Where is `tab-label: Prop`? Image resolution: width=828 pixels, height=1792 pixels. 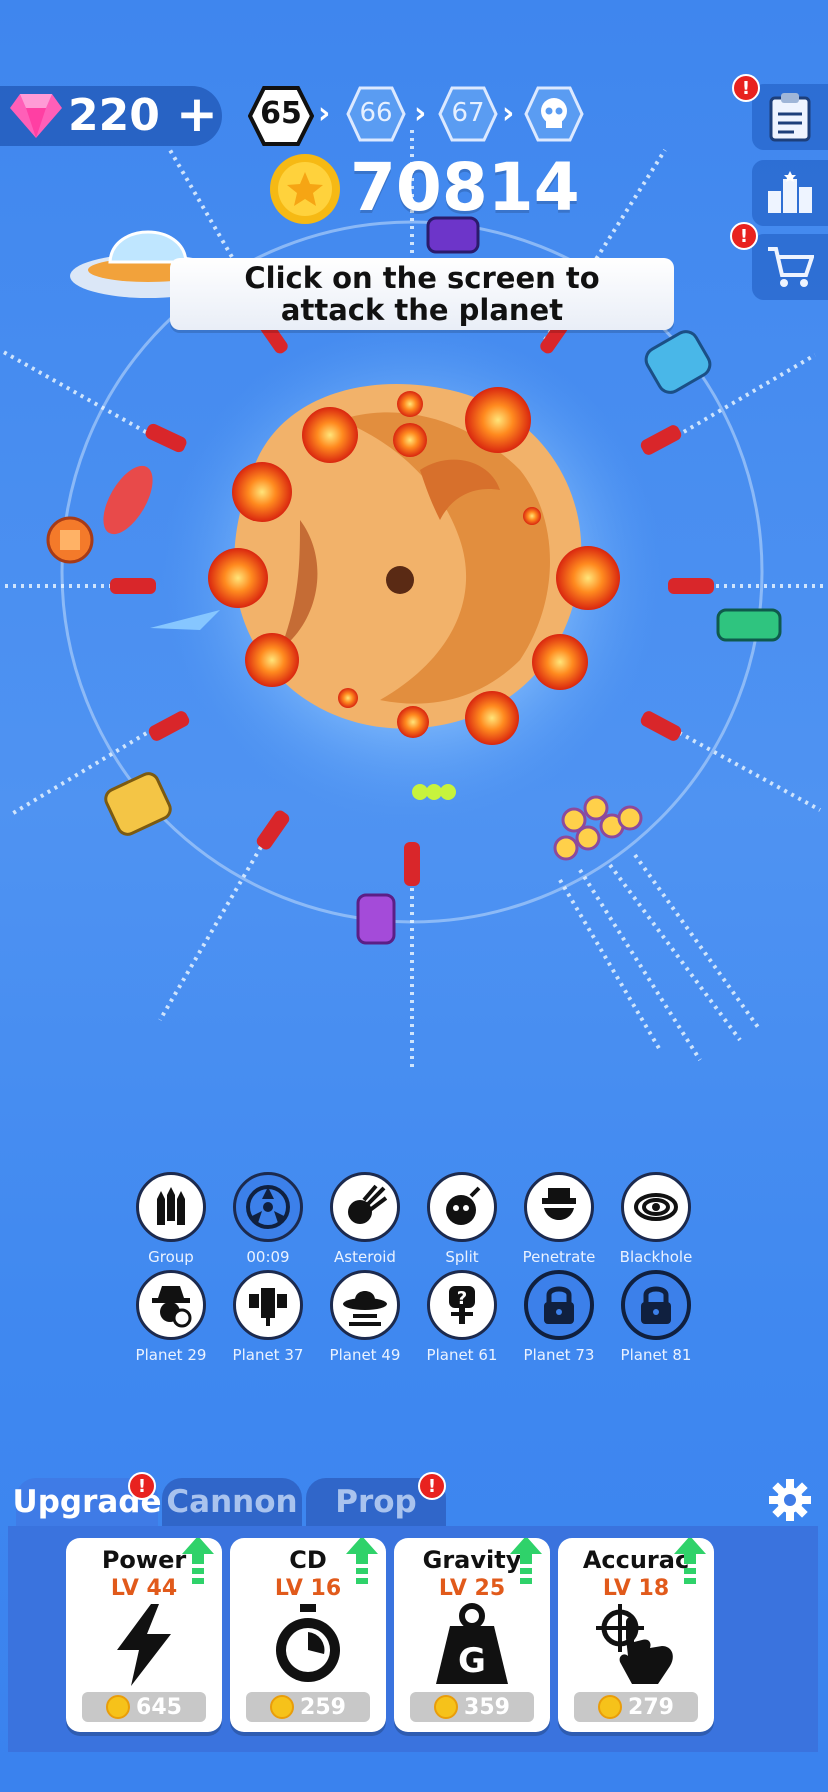
tab-label: Prop is located at coordinates (376, 1502).